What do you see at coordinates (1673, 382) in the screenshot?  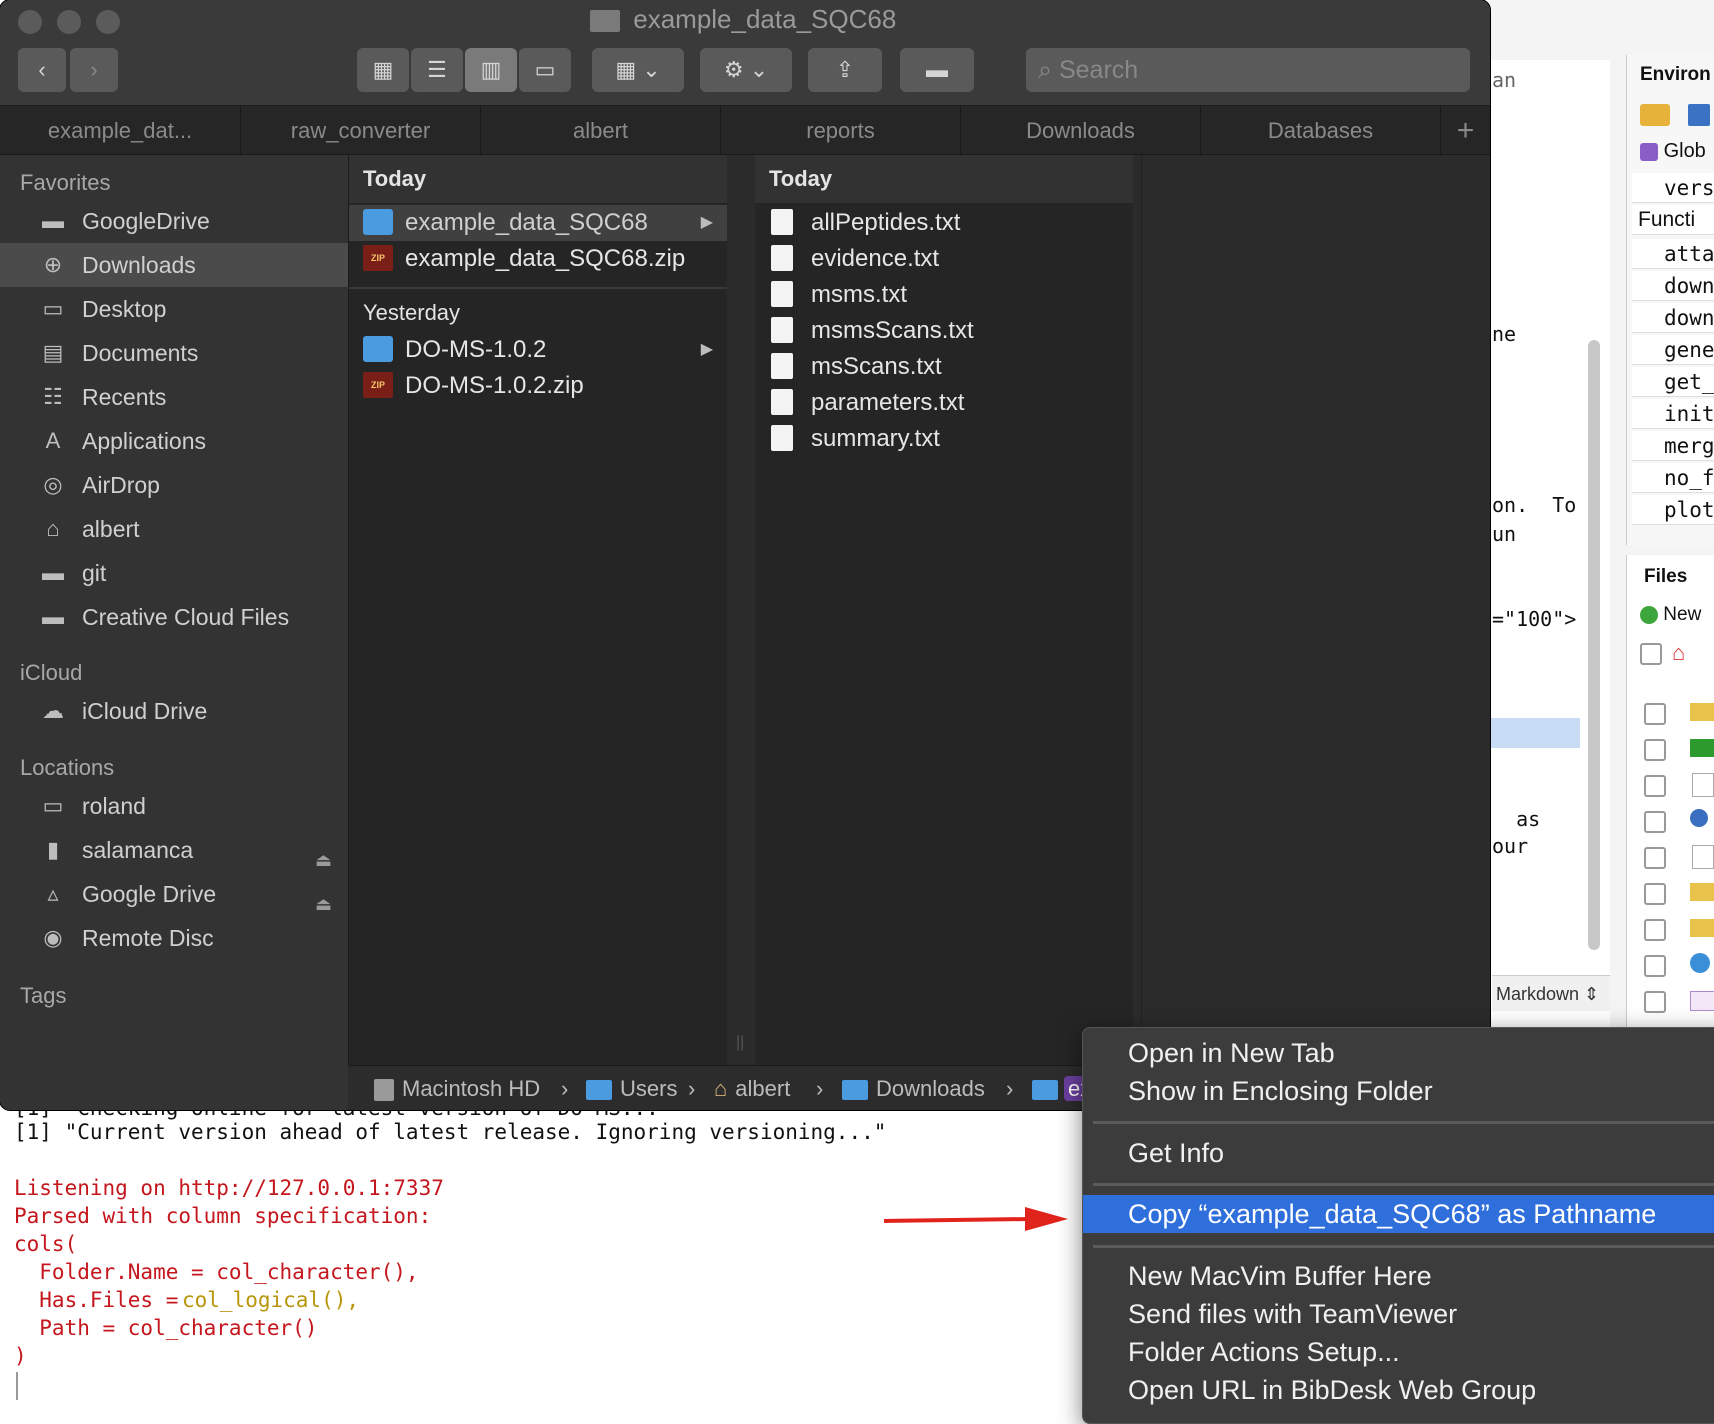 I see `env-row: get_` at bounding box center [1673, 382].